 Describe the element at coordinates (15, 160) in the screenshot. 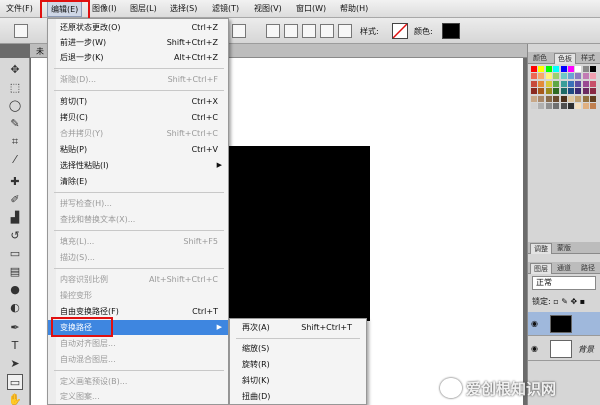

I see `eyedropper-tool-icon: ⁄` at that location.